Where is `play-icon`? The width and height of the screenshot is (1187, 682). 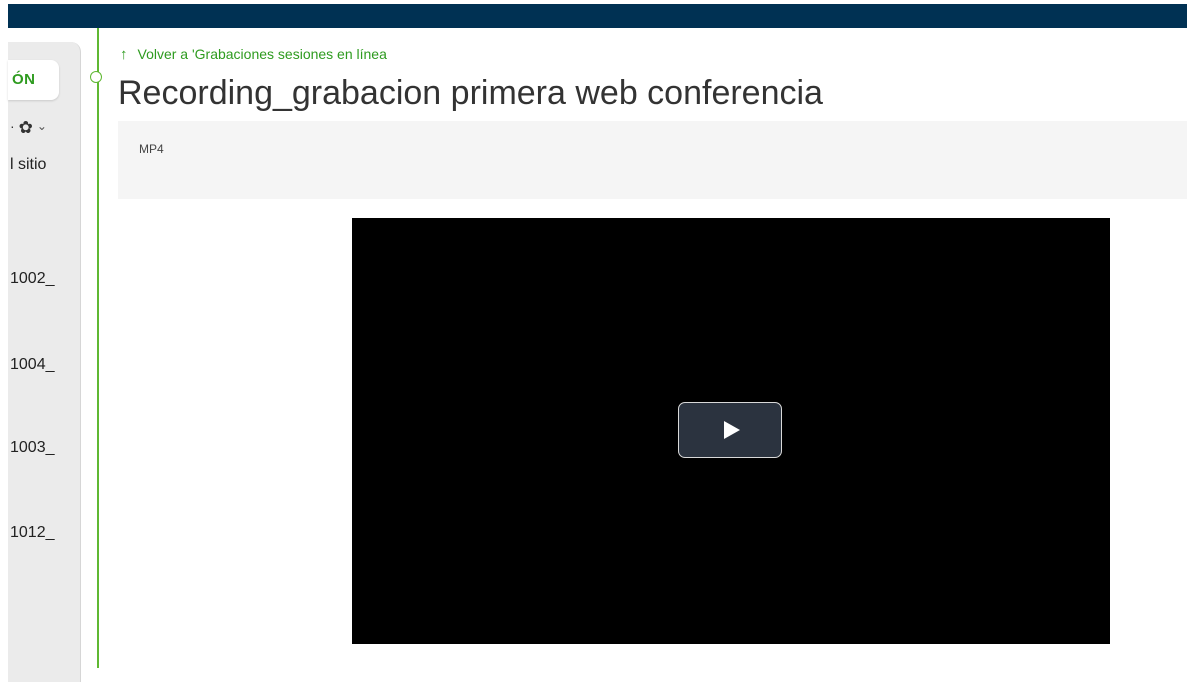
play-icon is located at coordinates (732, 430).